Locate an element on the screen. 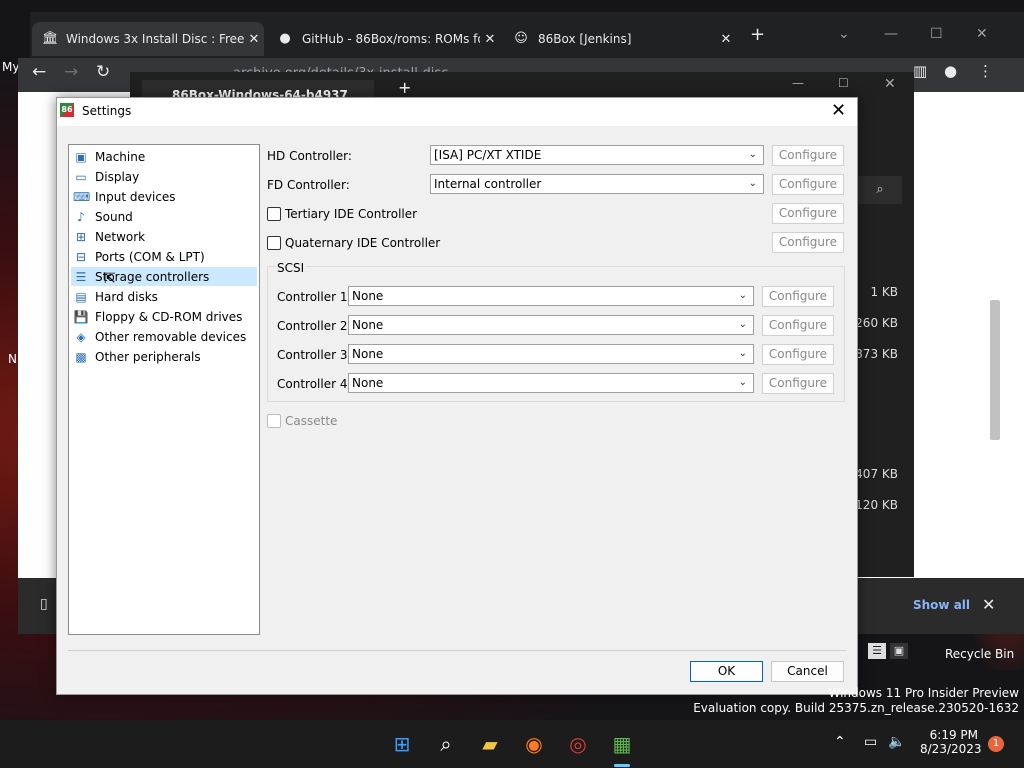 The height and width of the screenshot is (768, 1024). browser-tab-archive: 🏛 Windows 3x Install Disc : Free Dc ✕ is located at coordinates (148, 39).